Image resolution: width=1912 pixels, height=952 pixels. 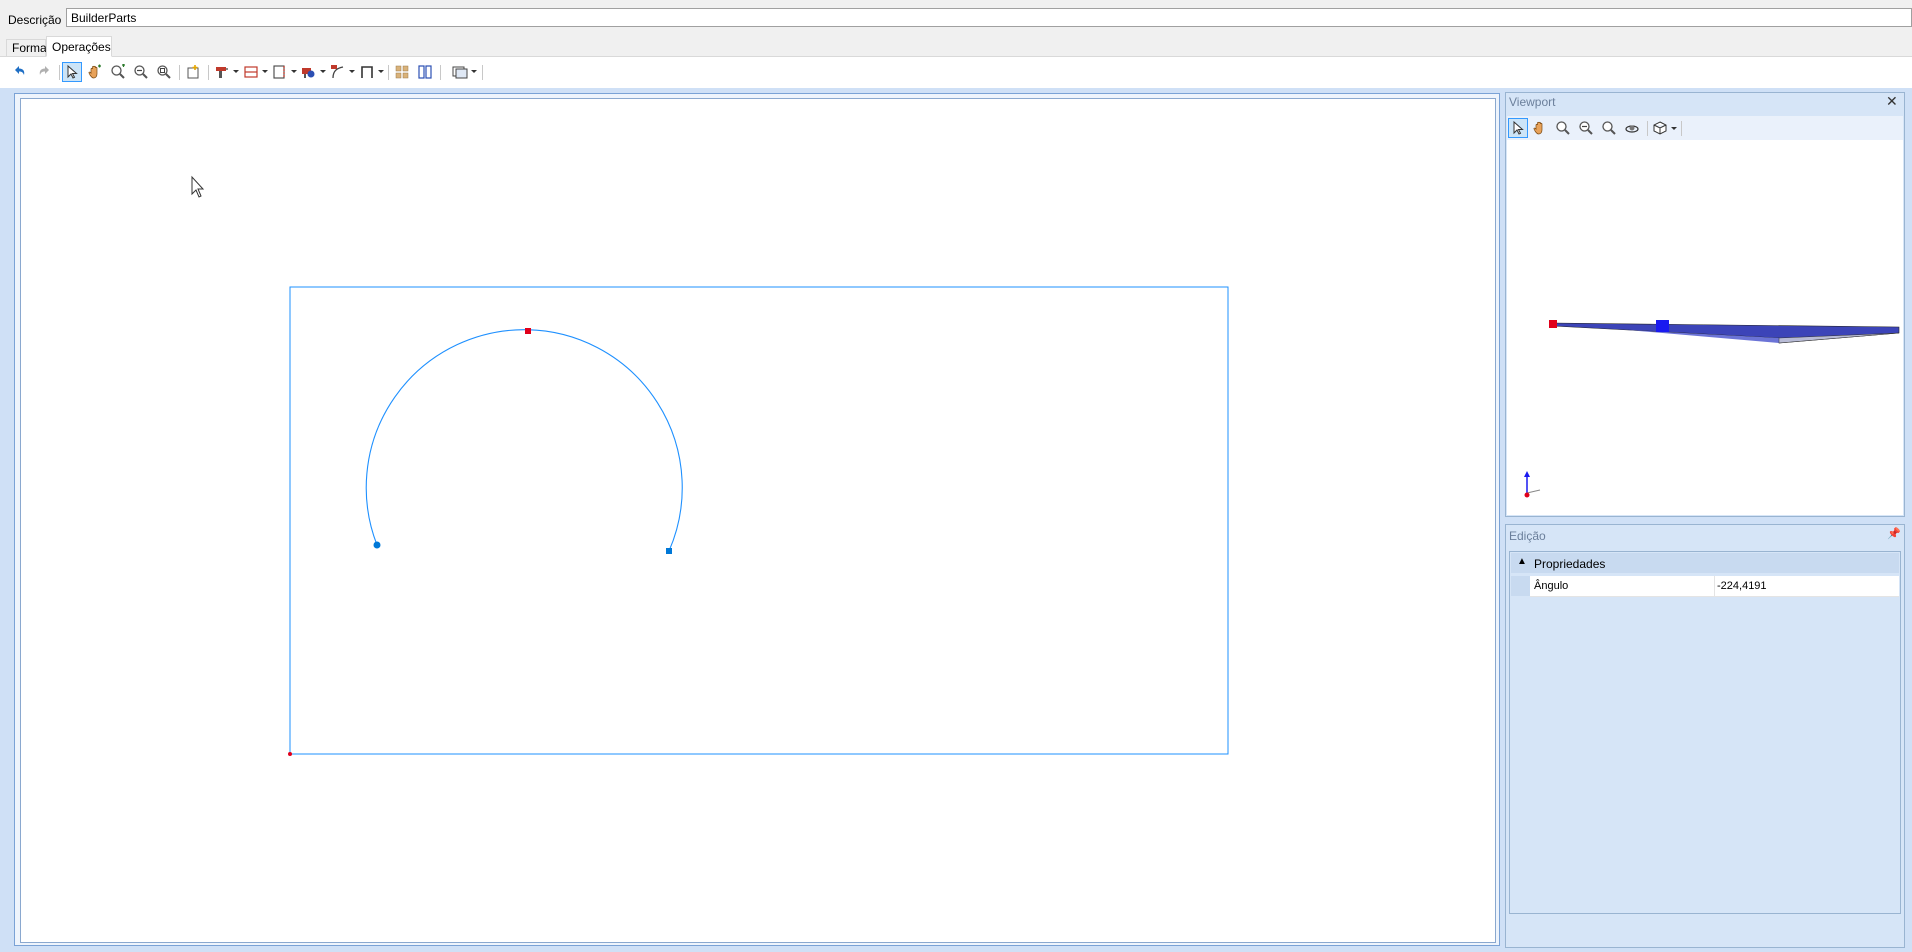 I want to click on redo-icon, so click(x=44, y=72).